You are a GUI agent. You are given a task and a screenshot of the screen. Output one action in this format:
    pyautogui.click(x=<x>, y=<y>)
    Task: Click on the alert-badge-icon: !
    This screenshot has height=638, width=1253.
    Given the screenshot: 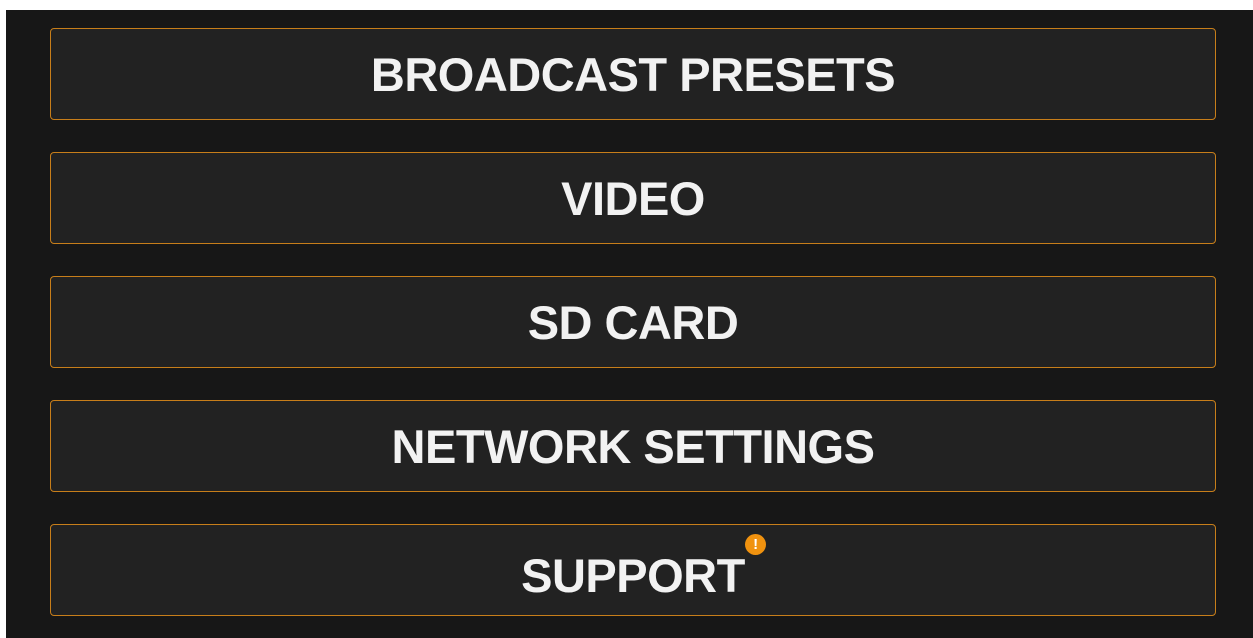 What is the action you would take?
    pyautogui.click(x=755, y=544)
    